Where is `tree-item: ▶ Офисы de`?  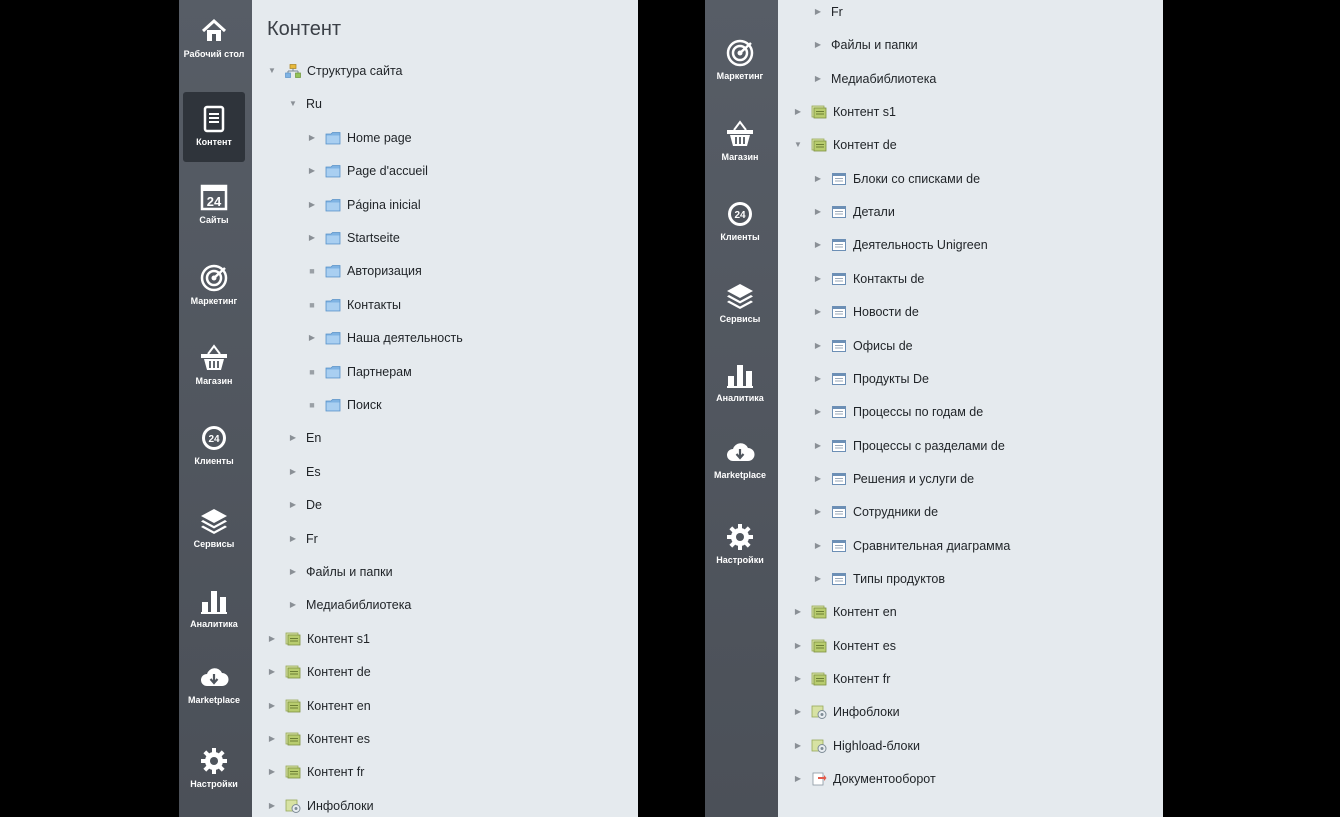 tree-item: ▶ Офисы de is located at coordinates (863, 346).